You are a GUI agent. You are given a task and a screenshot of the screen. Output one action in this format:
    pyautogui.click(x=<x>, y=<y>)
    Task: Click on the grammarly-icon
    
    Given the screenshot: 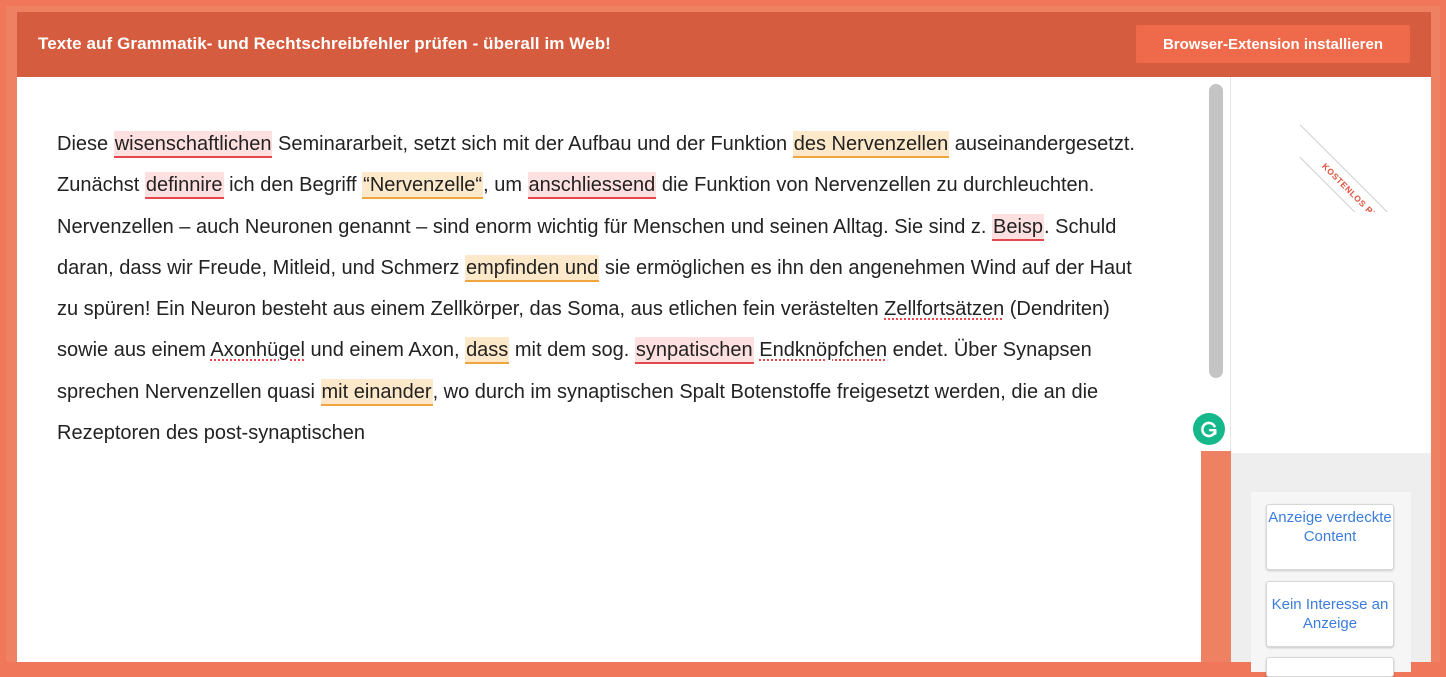 What is the action you would take?
    pyautogui.click(x=1209, y=429)
    